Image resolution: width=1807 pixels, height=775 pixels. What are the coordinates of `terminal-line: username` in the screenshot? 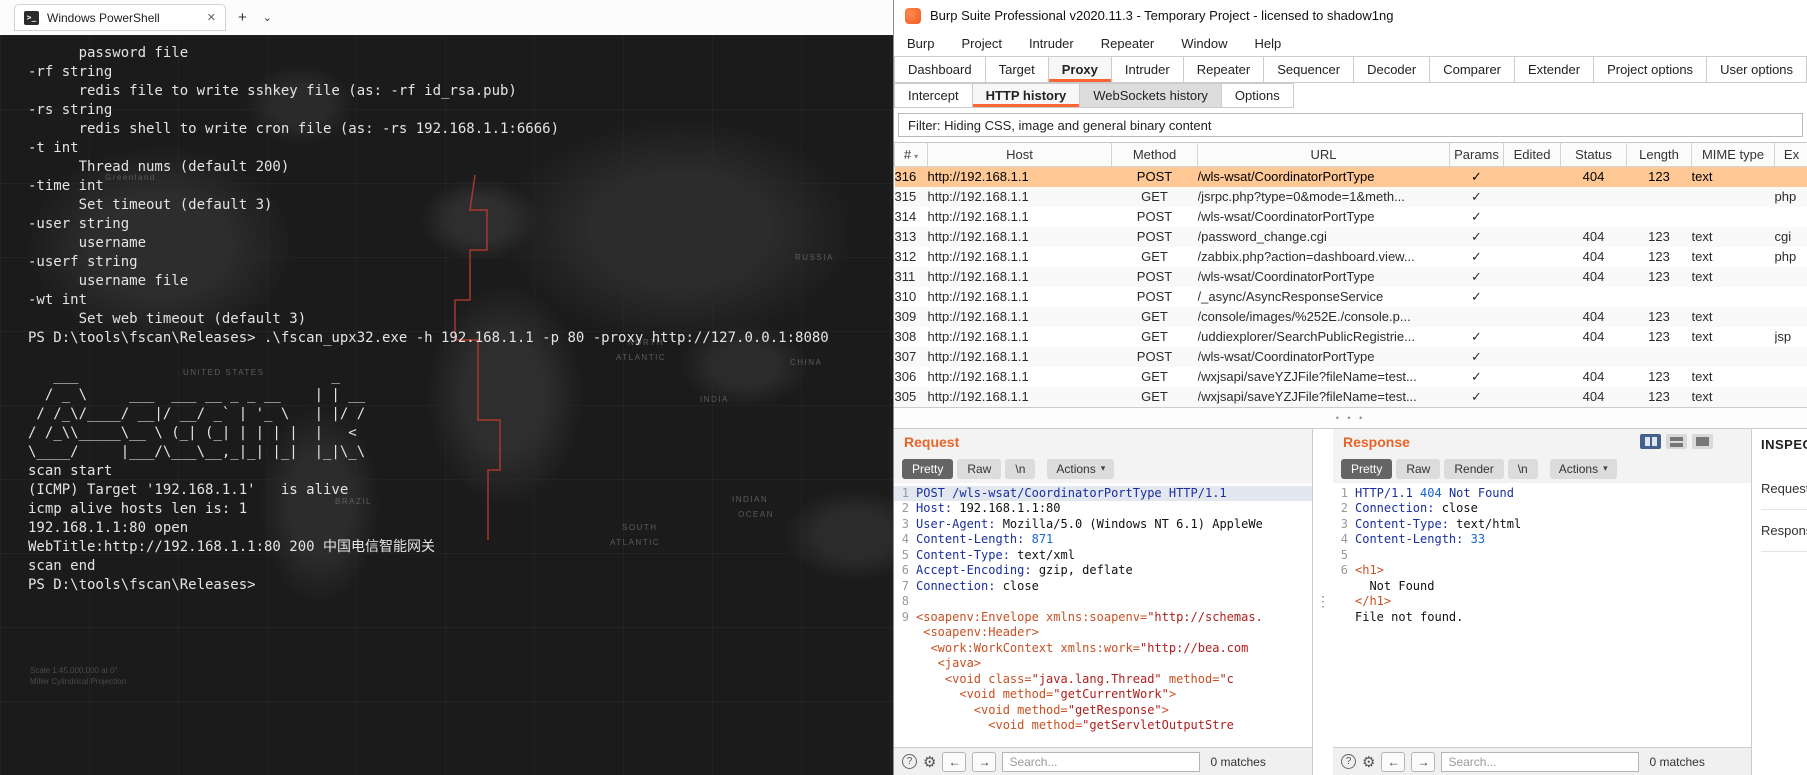 It's located at (87, 243).